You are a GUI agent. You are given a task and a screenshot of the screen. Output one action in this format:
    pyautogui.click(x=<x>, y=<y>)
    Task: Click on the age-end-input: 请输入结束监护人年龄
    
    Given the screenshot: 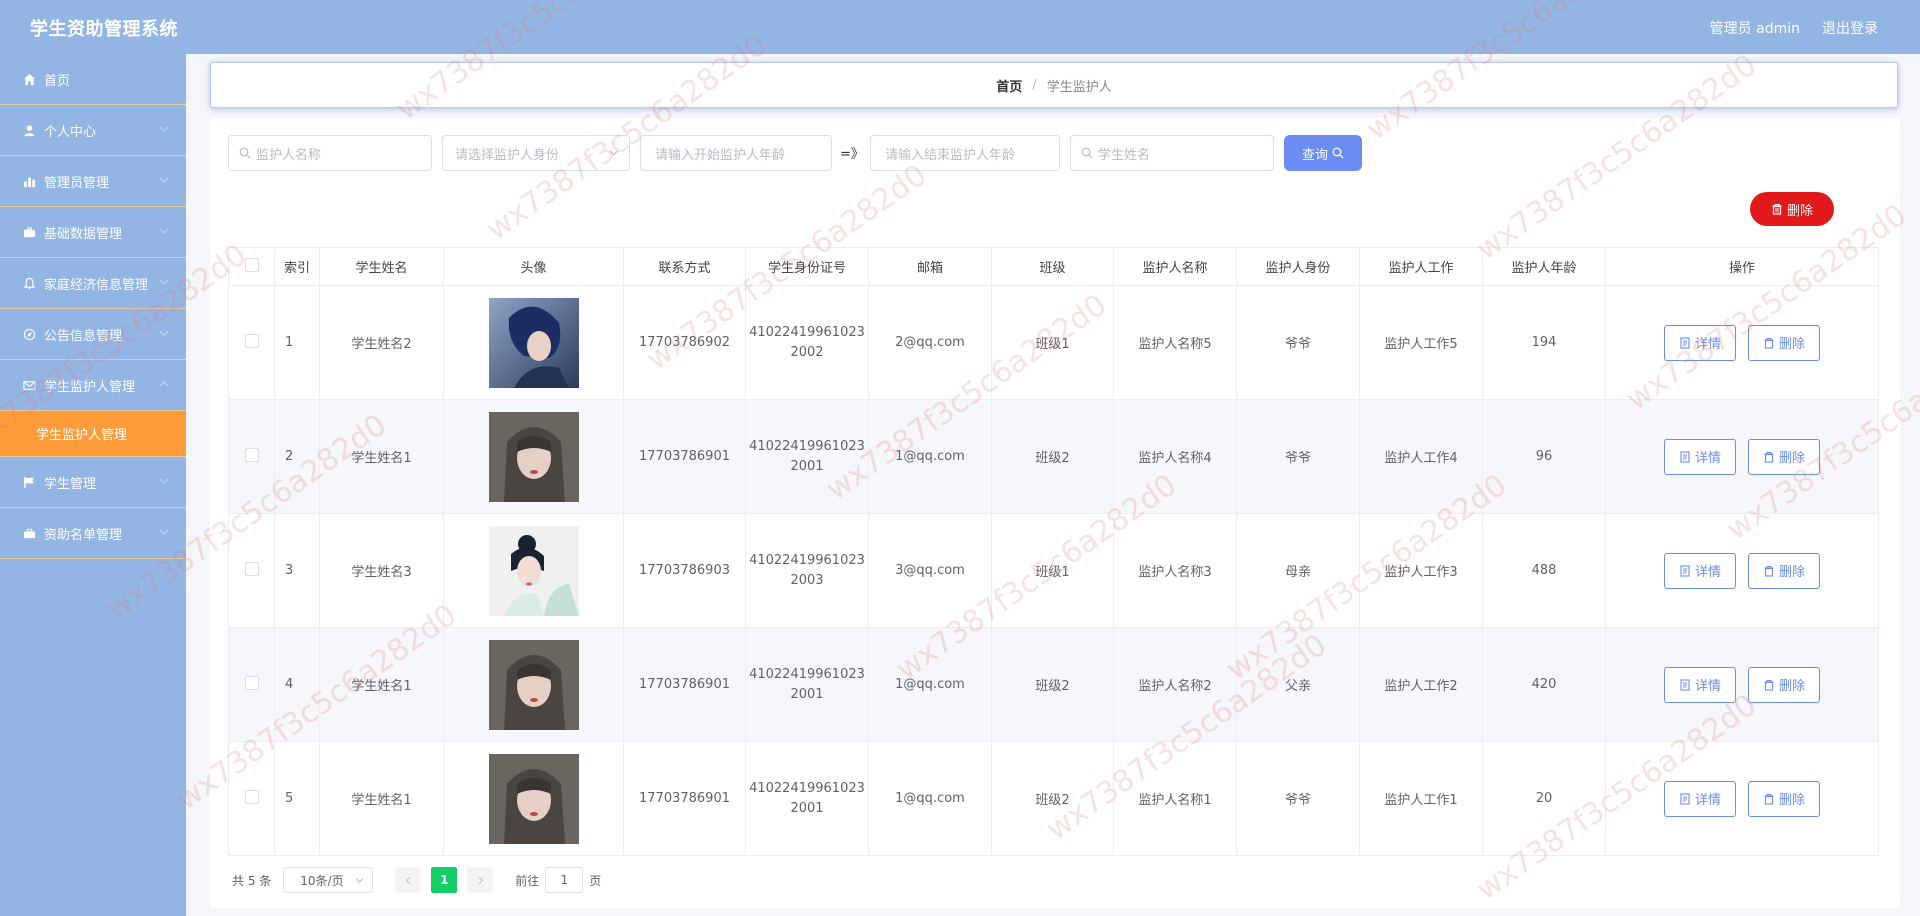 What is the action you would take?
    pyautogui.click(x=965, y=153)
    